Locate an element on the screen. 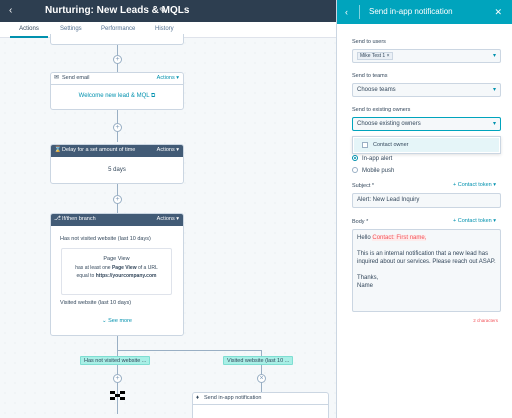 The width and height of the screenshot is (512, 418). email-link-row: Welcome new lead & MQL ⧉ is located at coordinates (117, 96).